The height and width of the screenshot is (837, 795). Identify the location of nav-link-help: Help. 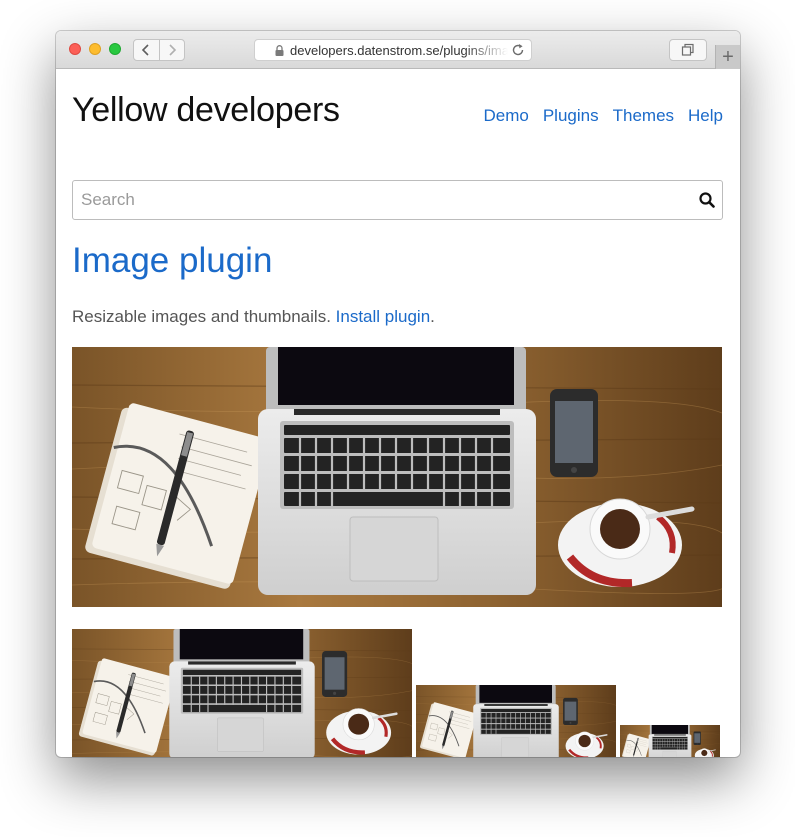
(705, 116).